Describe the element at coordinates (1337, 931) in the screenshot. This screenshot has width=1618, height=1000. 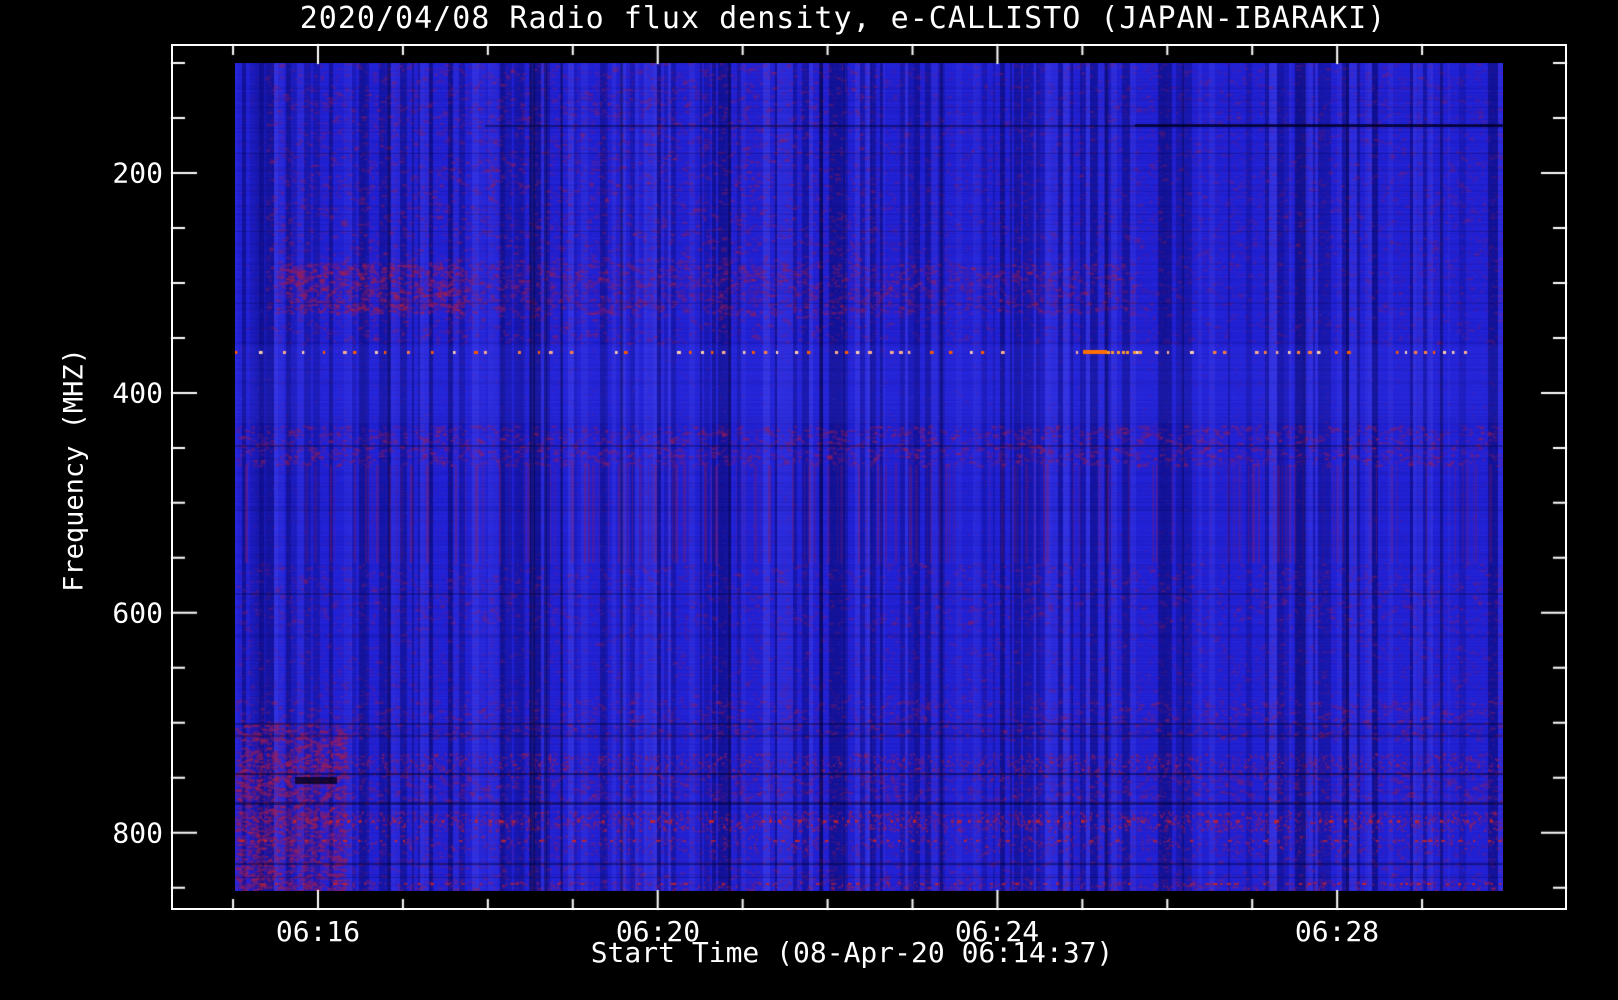
I see `x-tick-label-0628: 06:28` at that location.